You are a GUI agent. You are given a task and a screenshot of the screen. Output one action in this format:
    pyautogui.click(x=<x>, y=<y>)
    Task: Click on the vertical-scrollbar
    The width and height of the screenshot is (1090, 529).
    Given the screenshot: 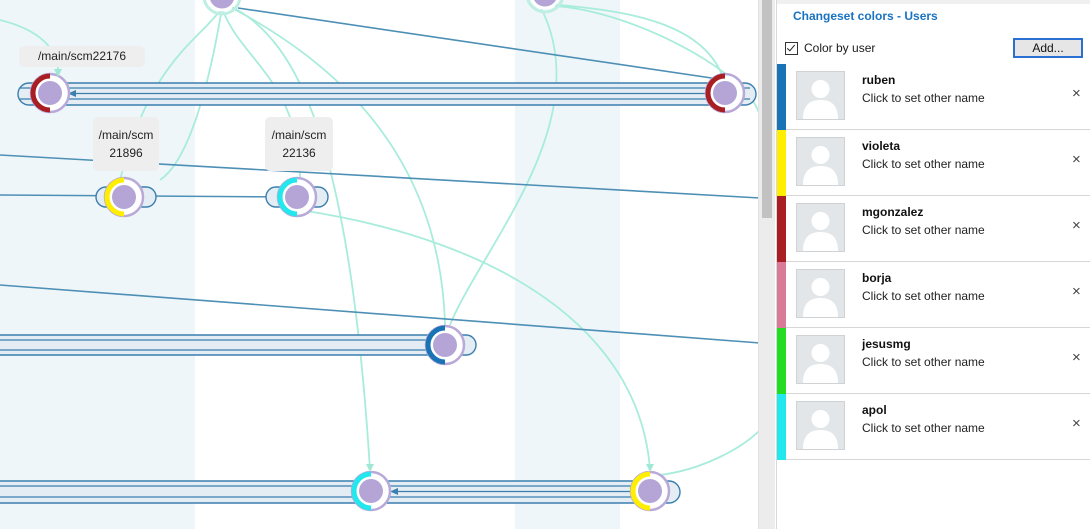 What is the action you would take?
    pyautogui.click(x=766, y=264)
    